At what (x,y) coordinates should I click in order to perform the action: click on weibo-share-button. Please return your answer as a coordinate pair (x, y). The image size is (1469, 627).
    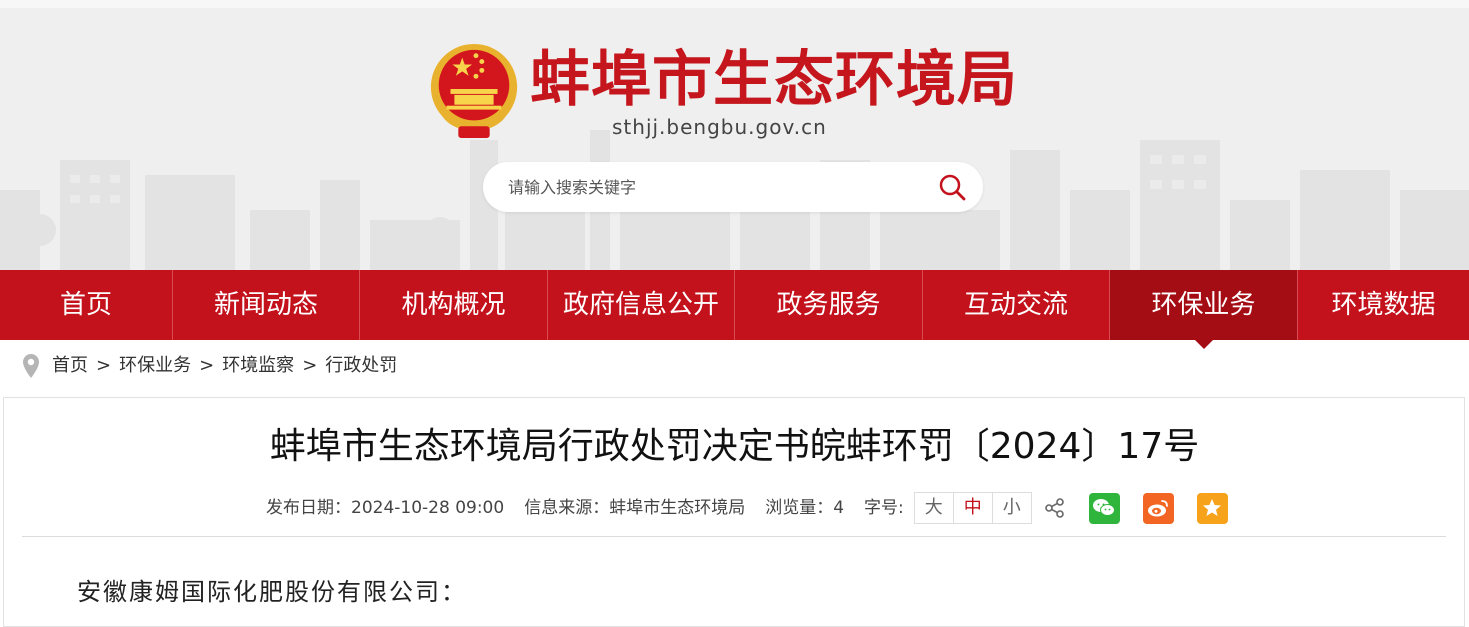
    Looking at the image, I should click on (1158, 508).